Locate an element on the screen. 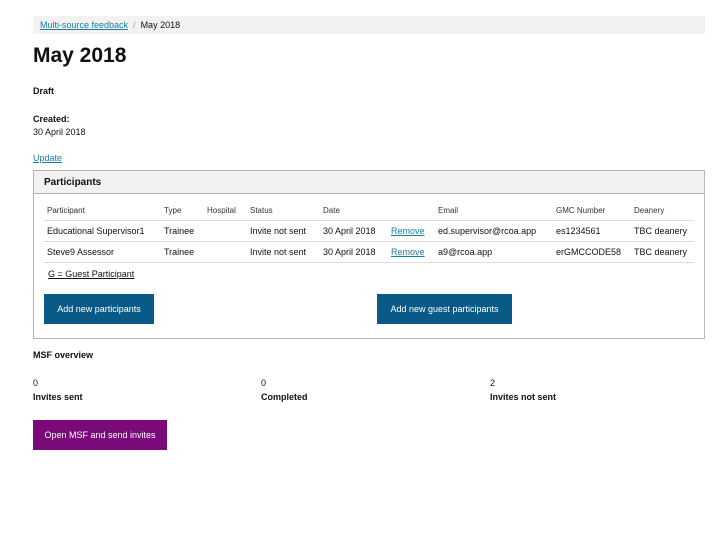  participant-name: Steve9 Assessor is located at coordinates (101, 252).